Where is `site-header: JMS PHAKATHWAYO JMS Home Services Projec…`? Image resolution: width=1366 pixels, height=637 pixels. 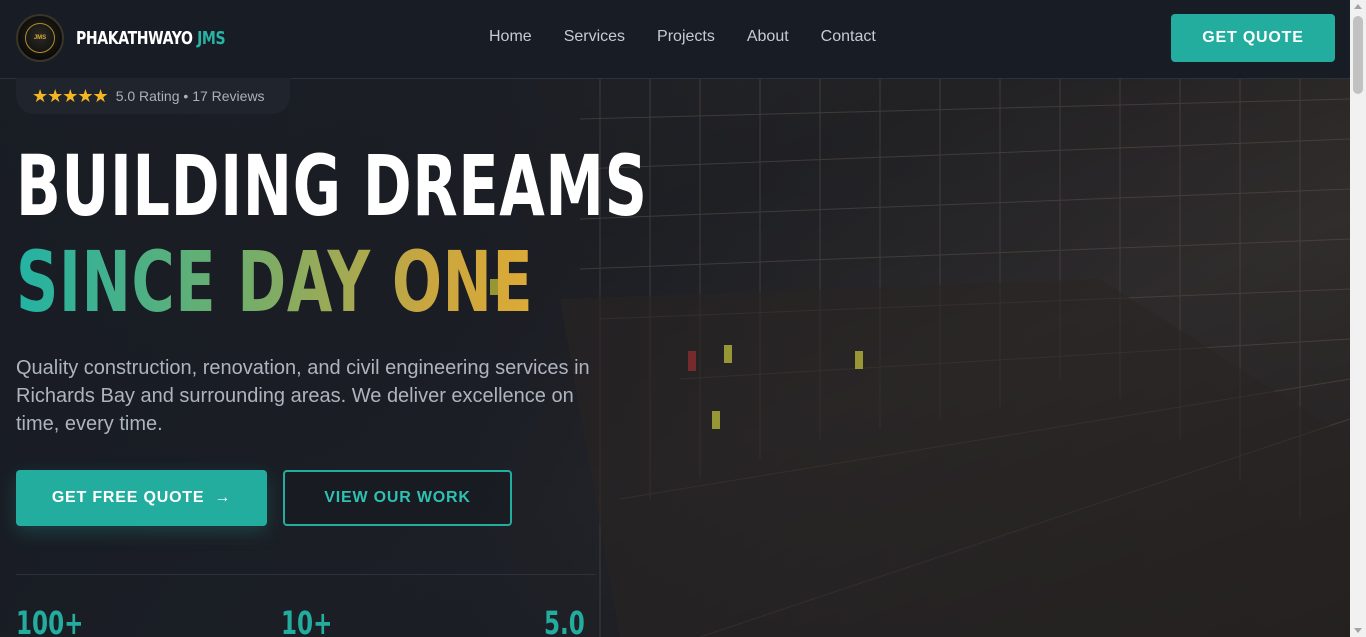 site-header: JMS PHAKATHWAYO JMS Home Services Projec… is located at coordinates (675, 39).